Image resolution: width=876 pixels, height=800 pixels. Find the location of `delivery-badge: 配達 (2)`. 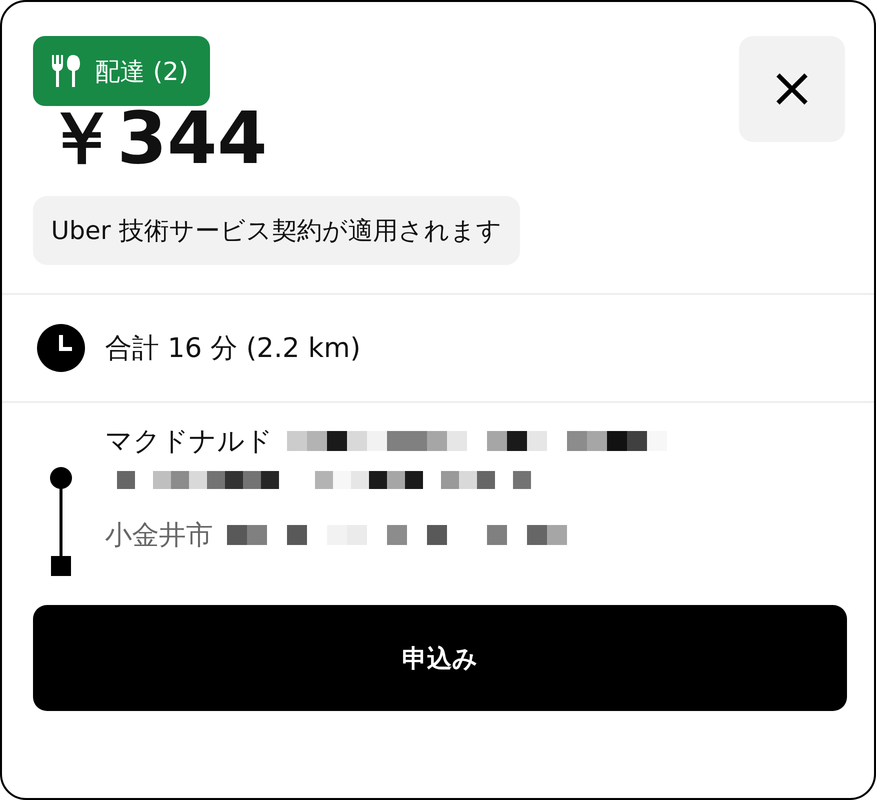

delivery-badge: 配達 (2) is located at coordinates (121, 71).